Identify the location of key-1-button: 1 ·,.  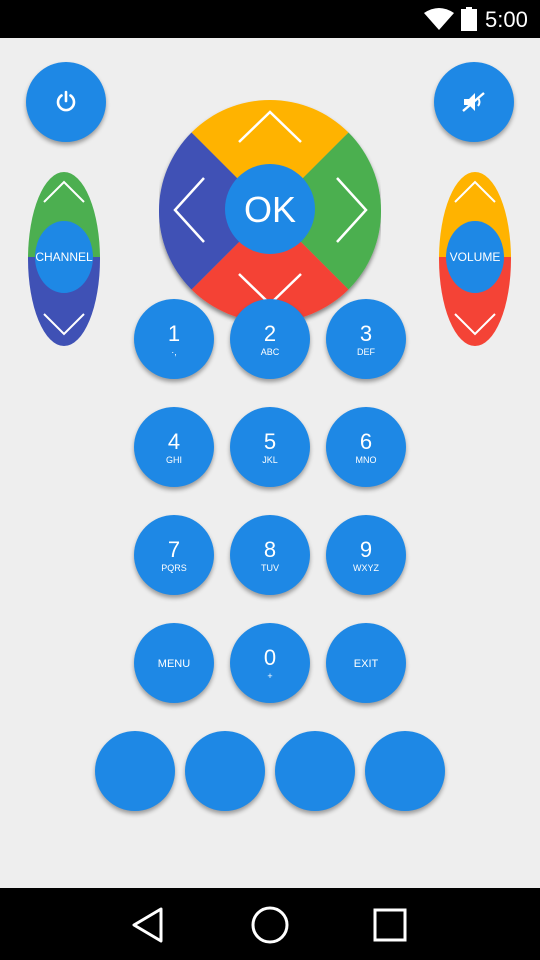
(174, 339).